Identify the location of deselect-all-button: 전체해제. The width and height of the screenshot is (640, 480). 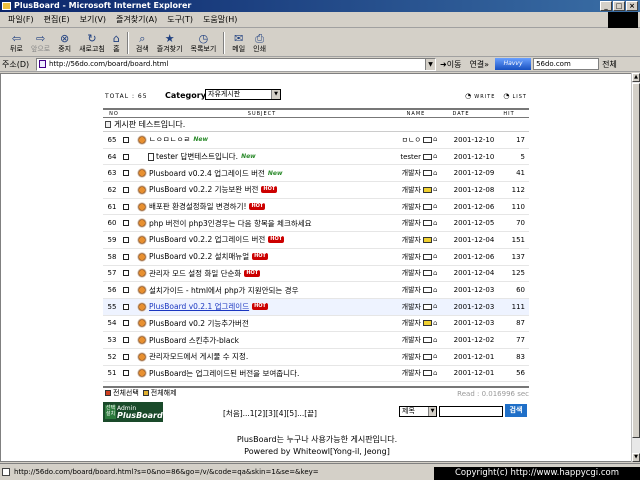
(164, 393).